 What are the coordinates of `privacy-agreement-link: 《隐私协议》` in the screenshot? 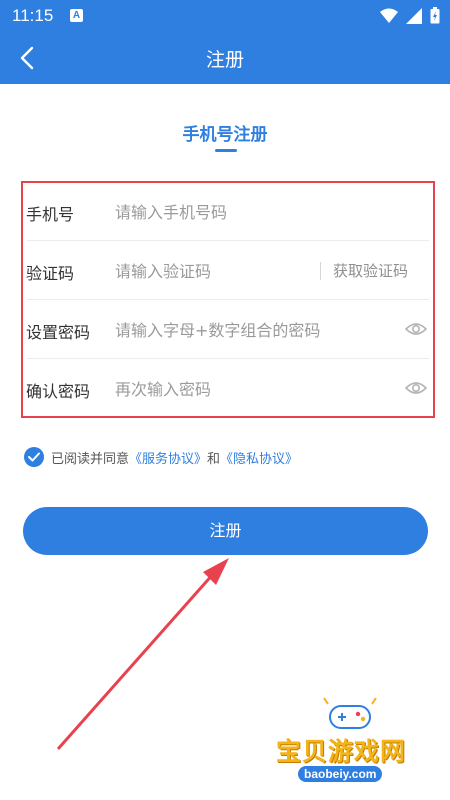 It's located at (259, 459).